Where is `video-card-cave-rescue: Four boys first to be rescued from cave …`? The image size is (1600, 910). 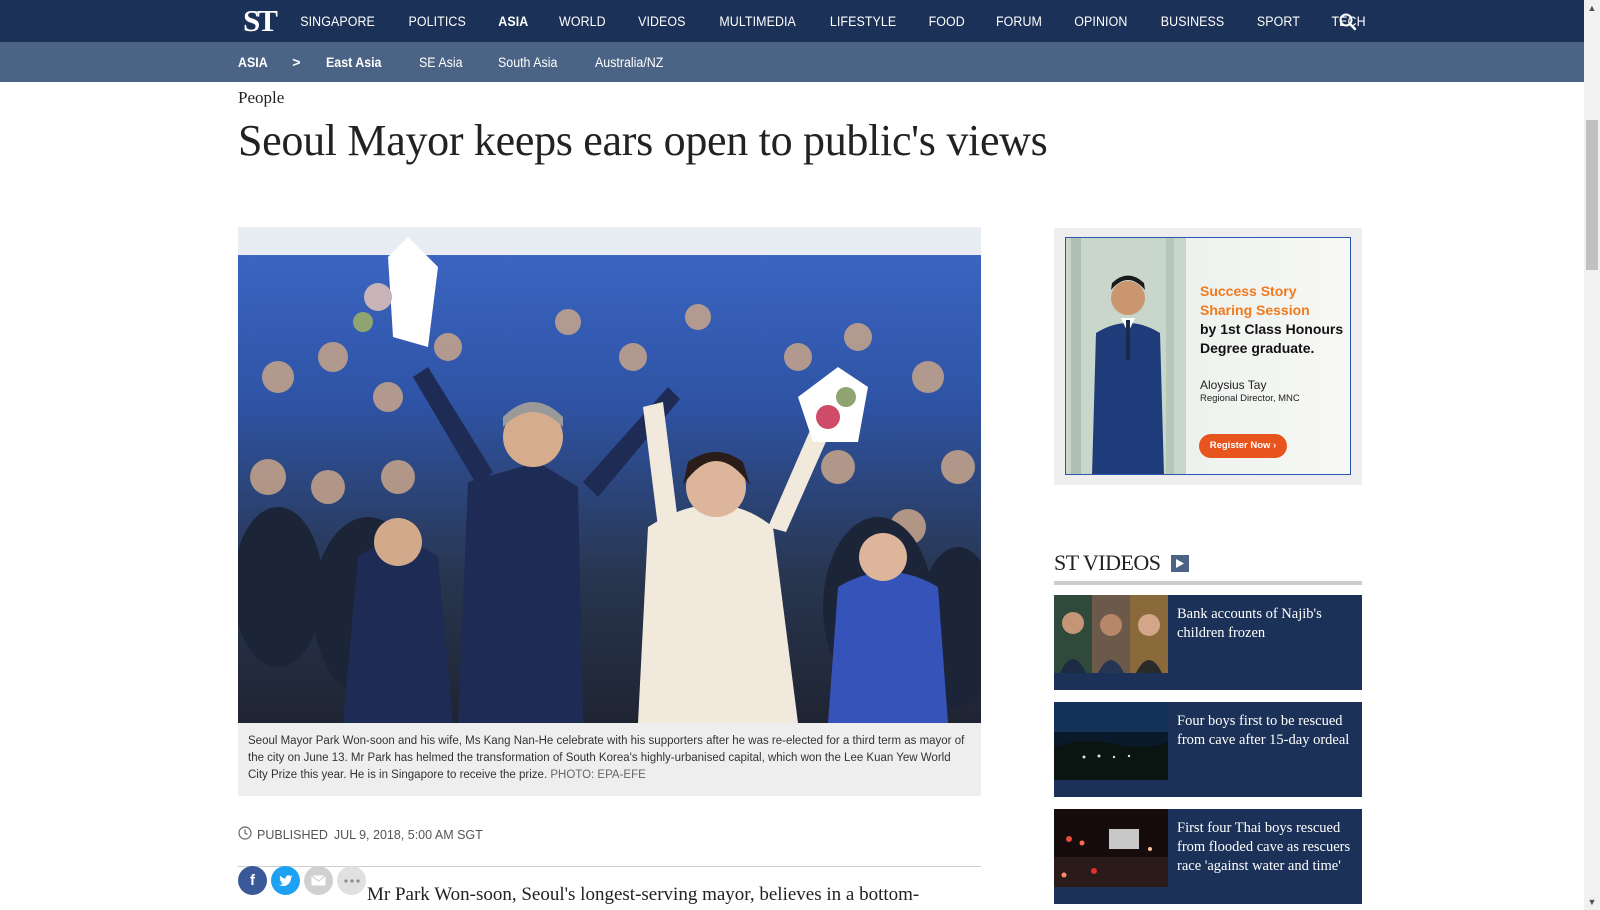 video-card-cave-rescue: Four boys first to be rescued from cave … is located at coordinates (1208, 749).